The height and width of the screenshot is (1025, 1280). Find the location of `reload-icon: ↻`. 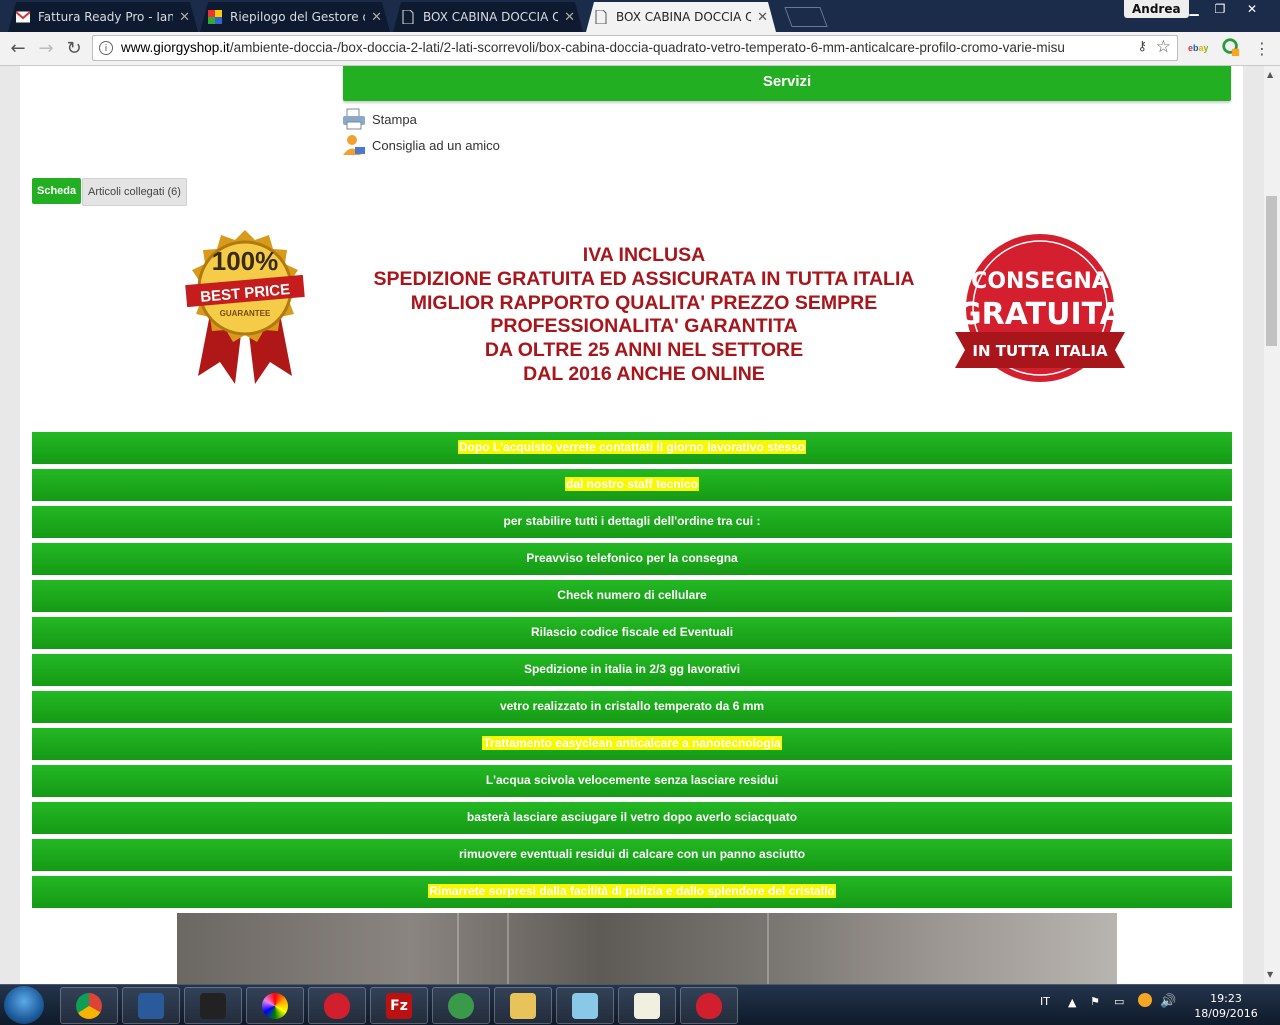

reload-icon: ↻ is located at coordinates (74, 49).